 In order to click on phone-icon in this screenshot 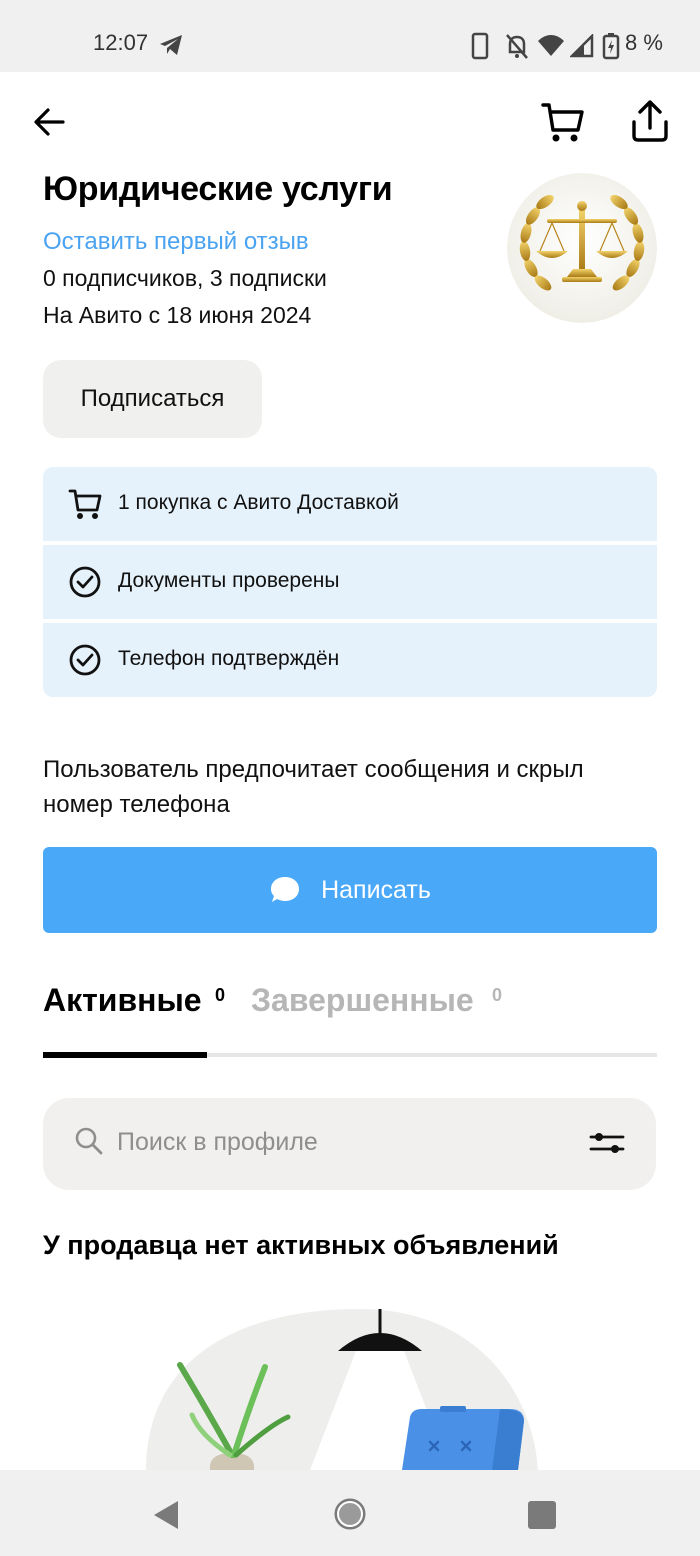, I will do `click(480, 46)`.